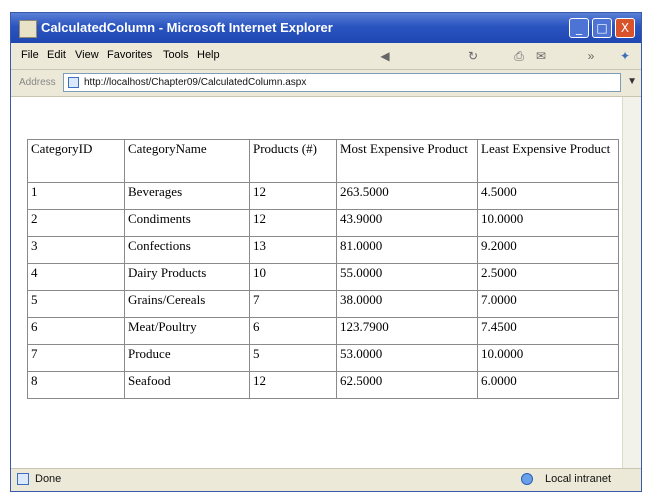  What do you see at coordinates (187, 250) in the screenshot?
I see `cell-category-name: Confections` at bounding box center [187, 250].